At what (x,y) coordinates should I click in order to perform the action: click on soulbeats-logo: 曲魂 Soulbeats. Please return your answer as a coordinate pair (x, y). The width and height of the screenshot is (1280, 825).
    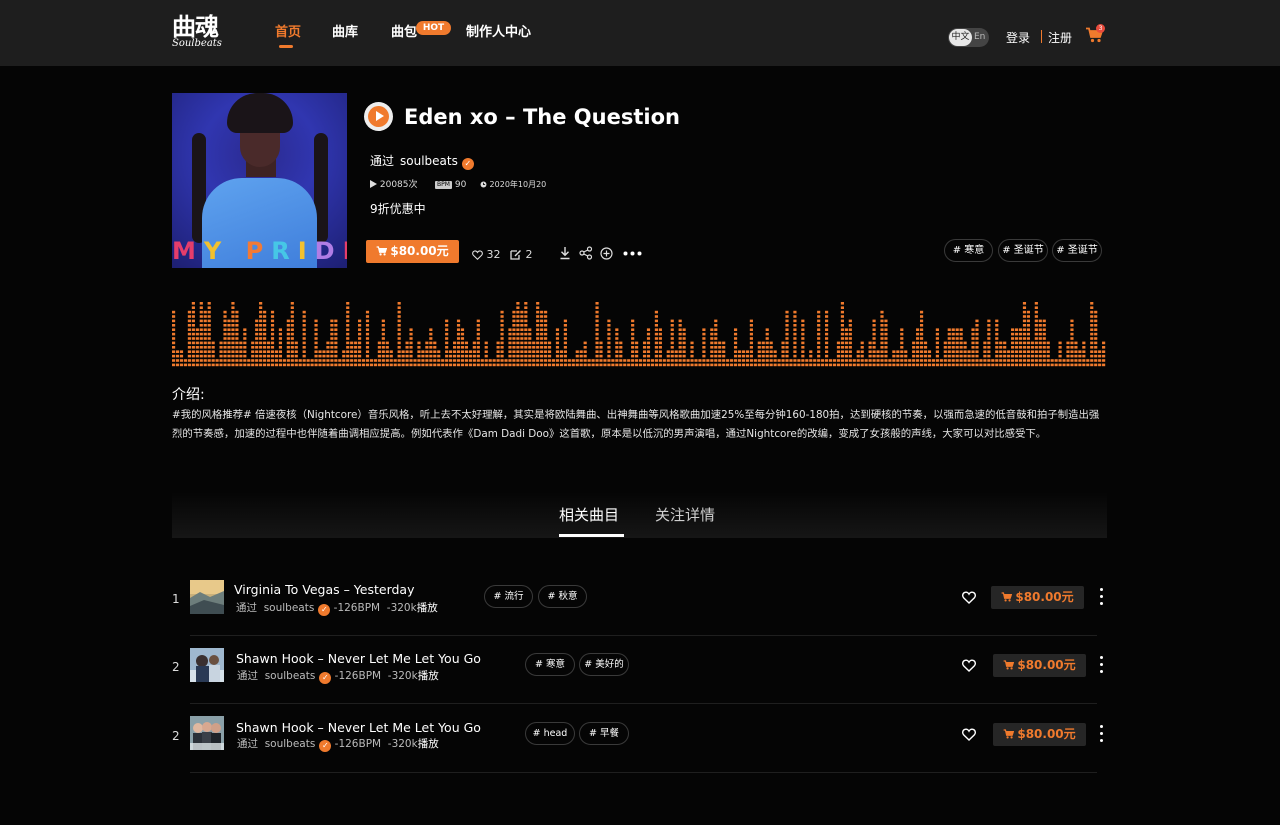
    Looking at the image, I should click on (202, 34).